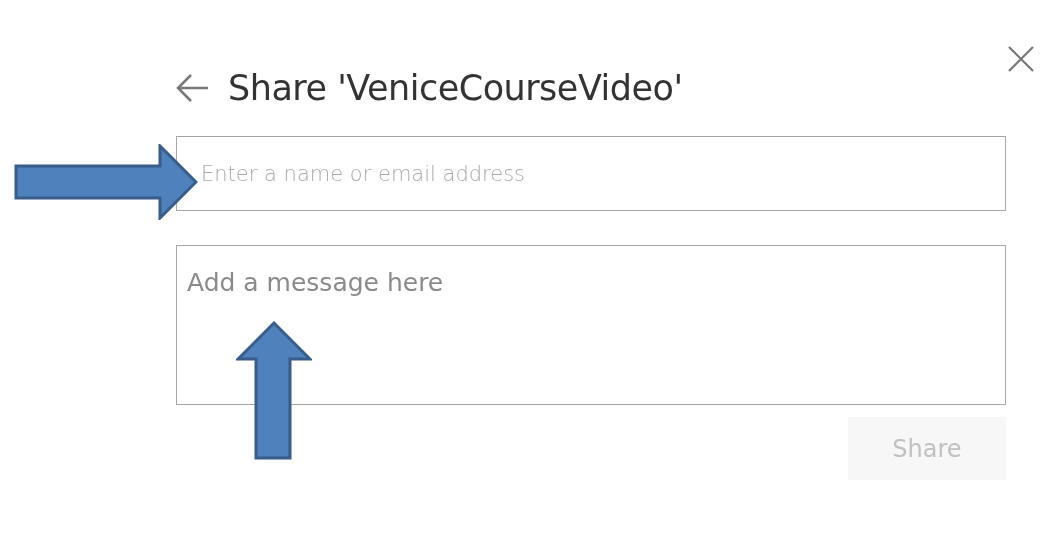 This screenshot has width=1058, height=542. Describe the element at coordinates (193, 88) in the screenshot. I see `back-arrow-icon` at that location.